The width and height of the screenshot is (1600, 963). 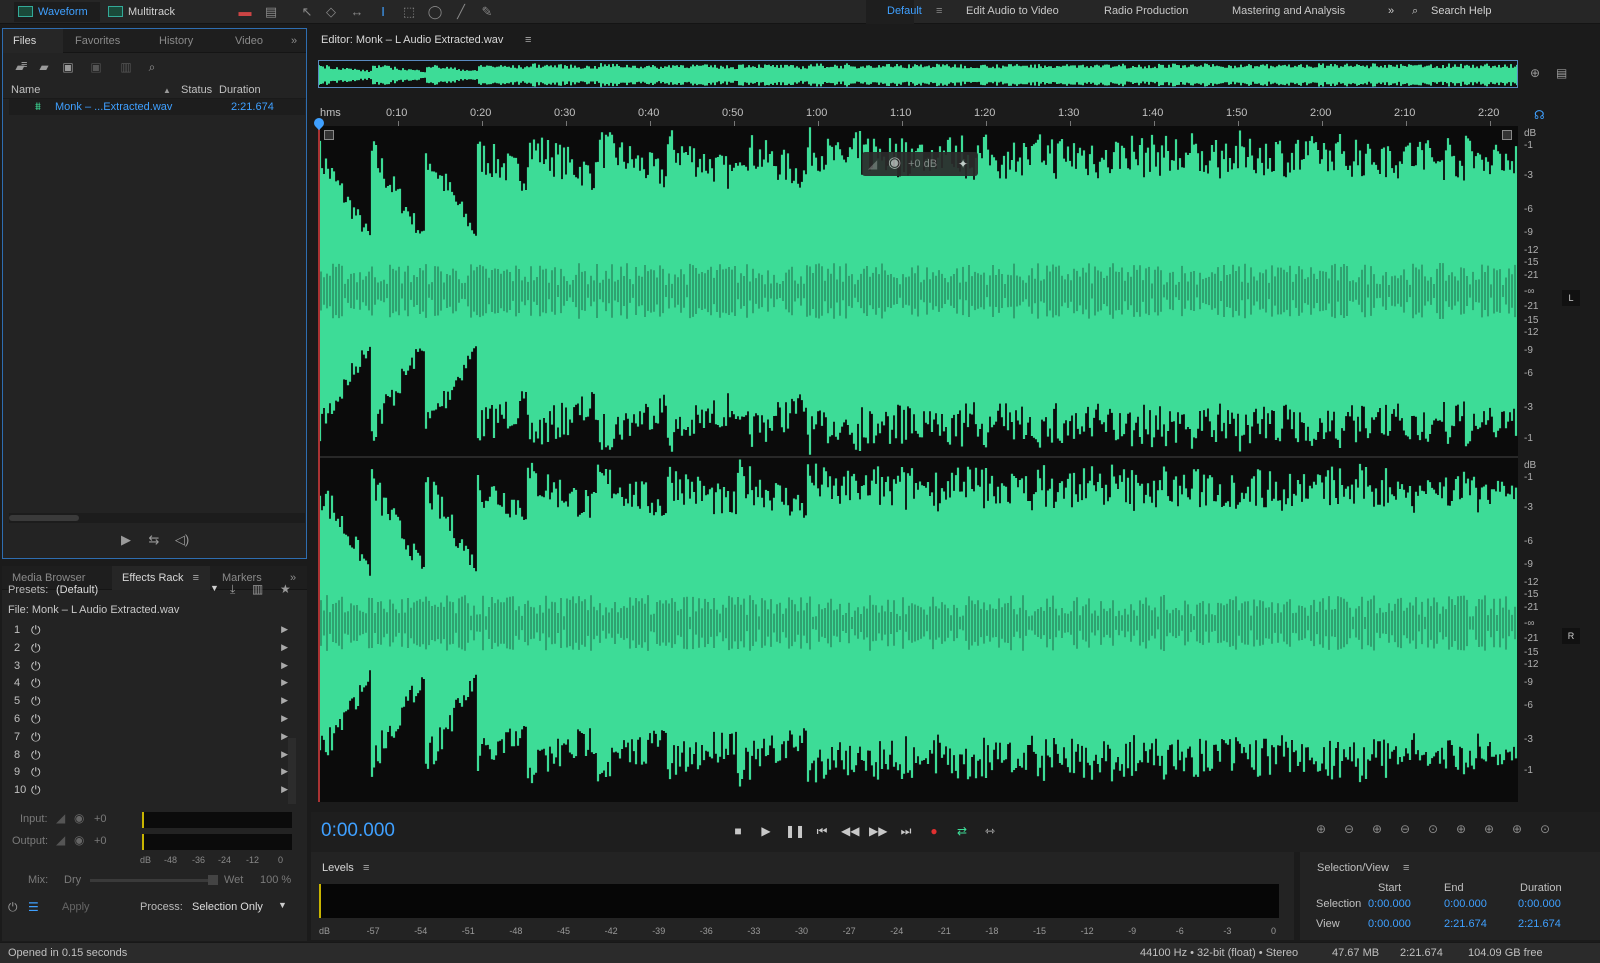 What do you see at coordinates (435, 12) in the screenshot?
I see `lasso-tool-icon: ◯` at bounding box center [435, 12].